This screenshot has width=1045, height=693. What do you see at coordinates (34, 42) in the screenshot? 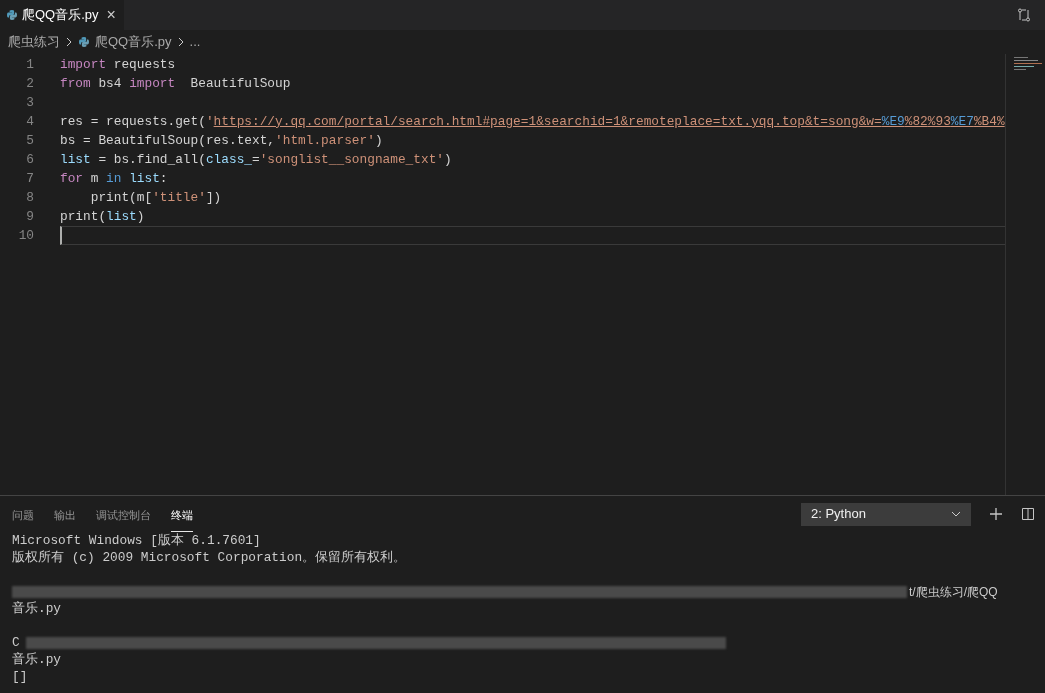
I see `breadcrumb-folder: 爬虫练习` at bounding box center [34, 42].